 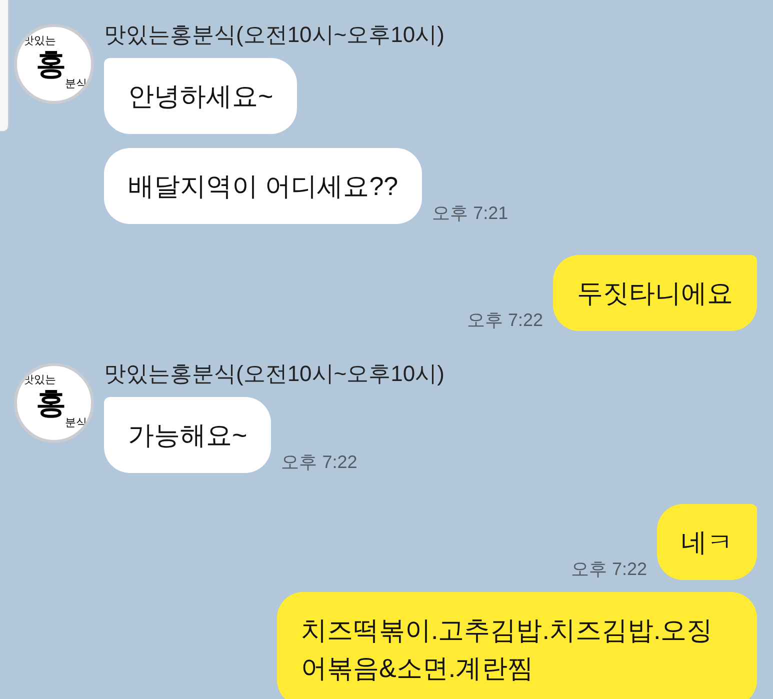 I want to click on message-bubble: 안녕하세요~, so click(x=201, y=96).